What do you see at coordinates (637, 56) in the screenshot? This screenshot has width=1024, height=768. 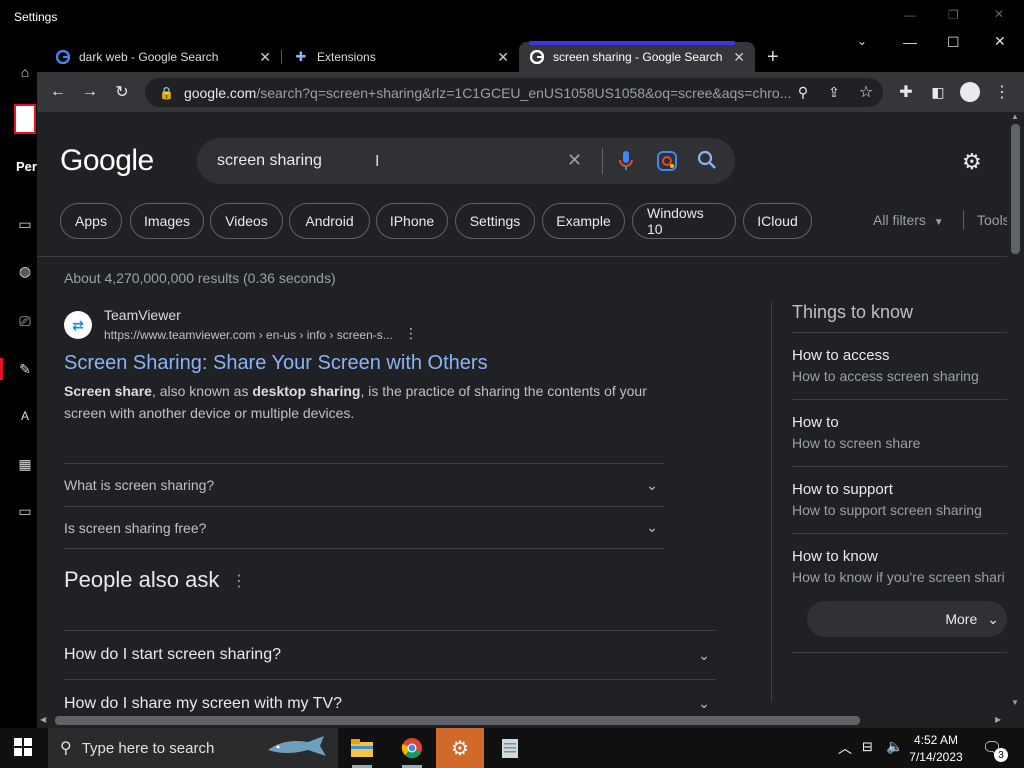 I see `tab-screen-sharing: screen sharing - Google Search ✕` at bounding box center [637, 56].